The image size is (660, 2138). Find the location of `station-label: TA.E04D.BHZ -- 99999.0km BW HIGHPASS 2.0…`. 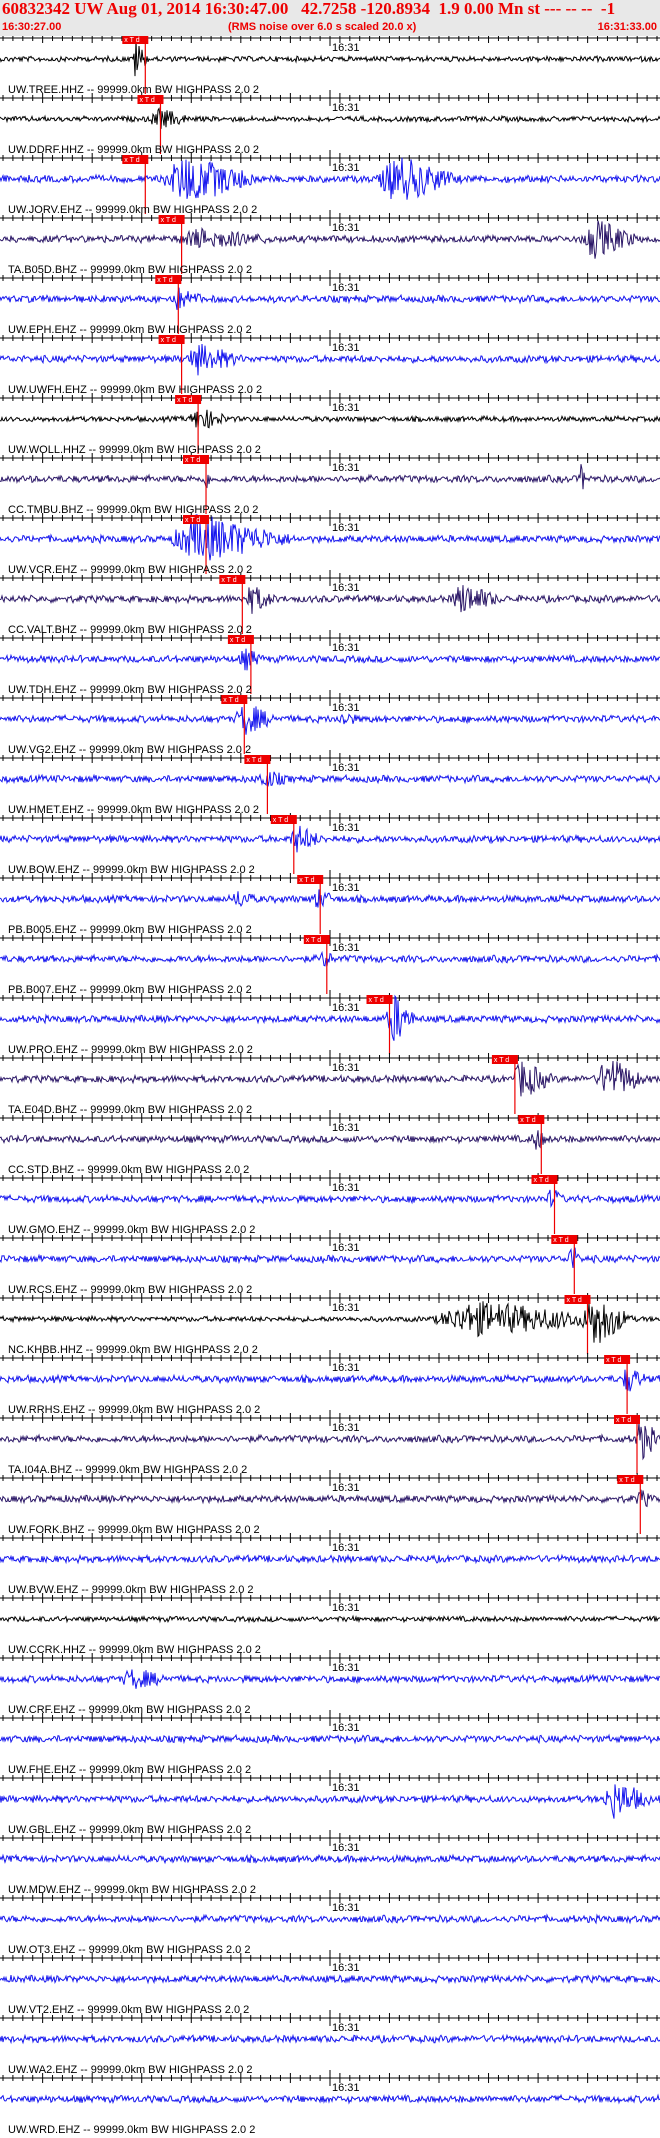

station-label: TA.E04D.BHZ -- 99999.0km BW HIGHPASS 2.0… is located at coordinates (130, 1110).